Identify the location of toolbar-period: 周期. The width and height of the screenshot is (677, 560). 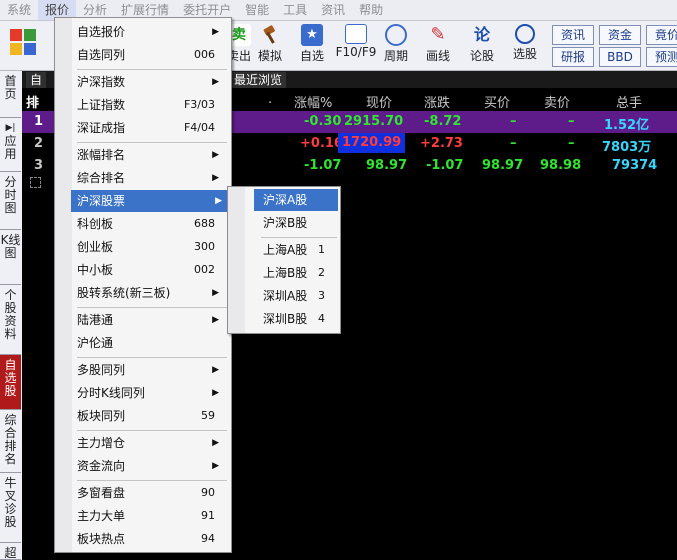
(396, 44).